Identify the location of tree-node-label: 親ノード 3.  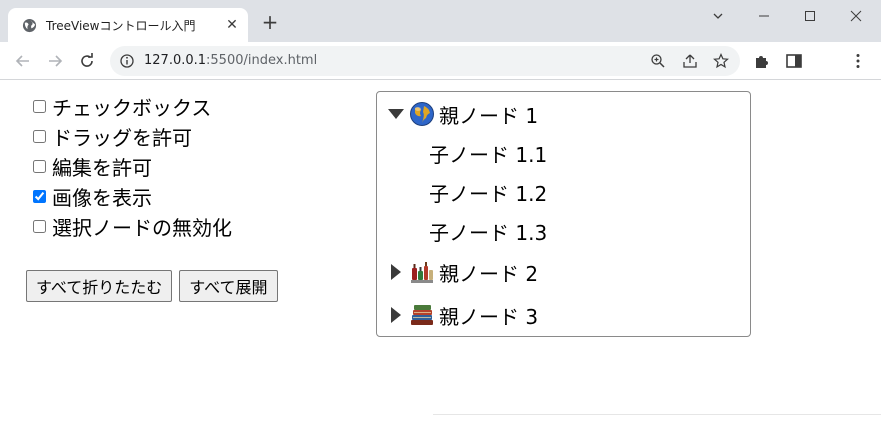
(489, 316).